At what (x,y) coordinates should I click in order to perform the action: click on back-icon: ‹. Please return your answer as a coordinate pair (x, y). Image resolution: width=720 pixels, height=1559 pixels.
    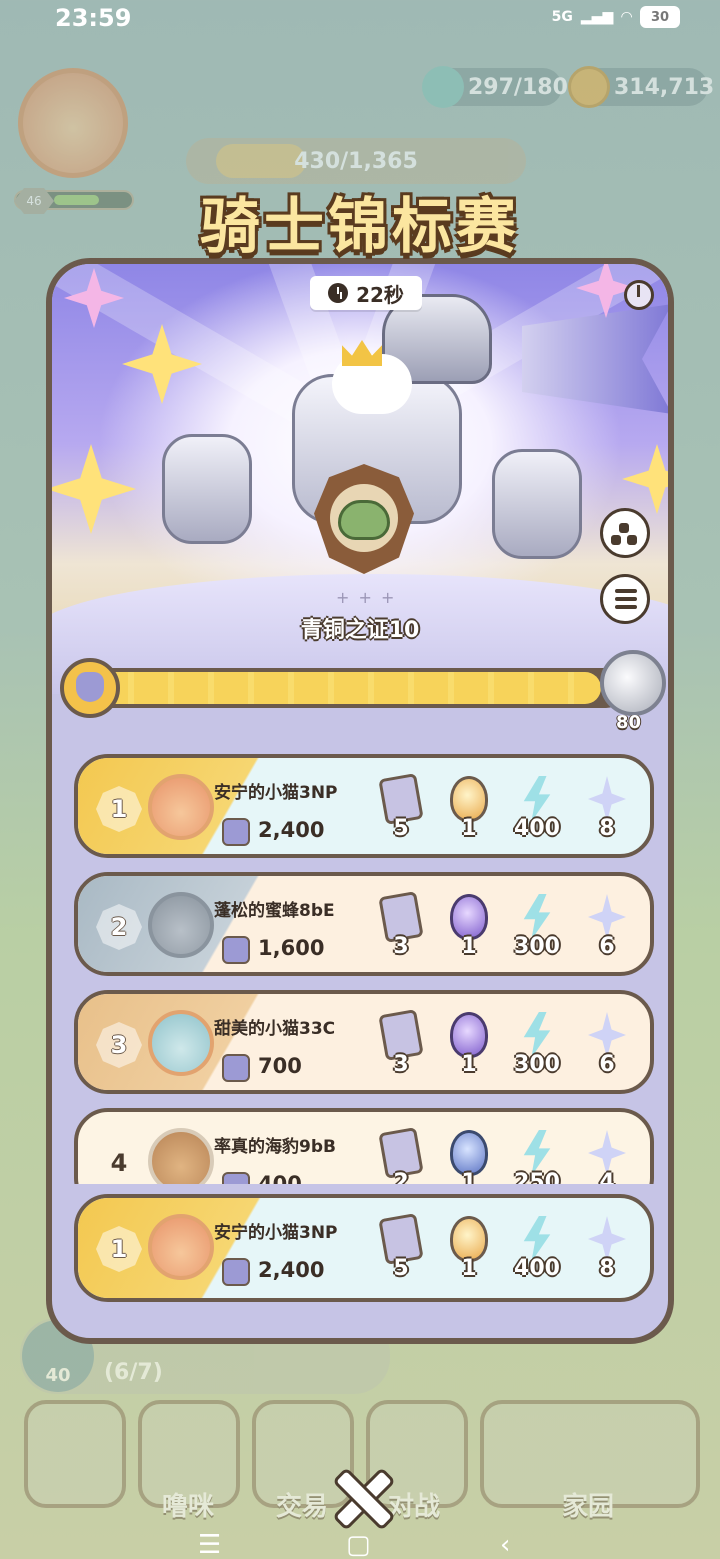
    Looking at the image, I should click on (505, 1545).